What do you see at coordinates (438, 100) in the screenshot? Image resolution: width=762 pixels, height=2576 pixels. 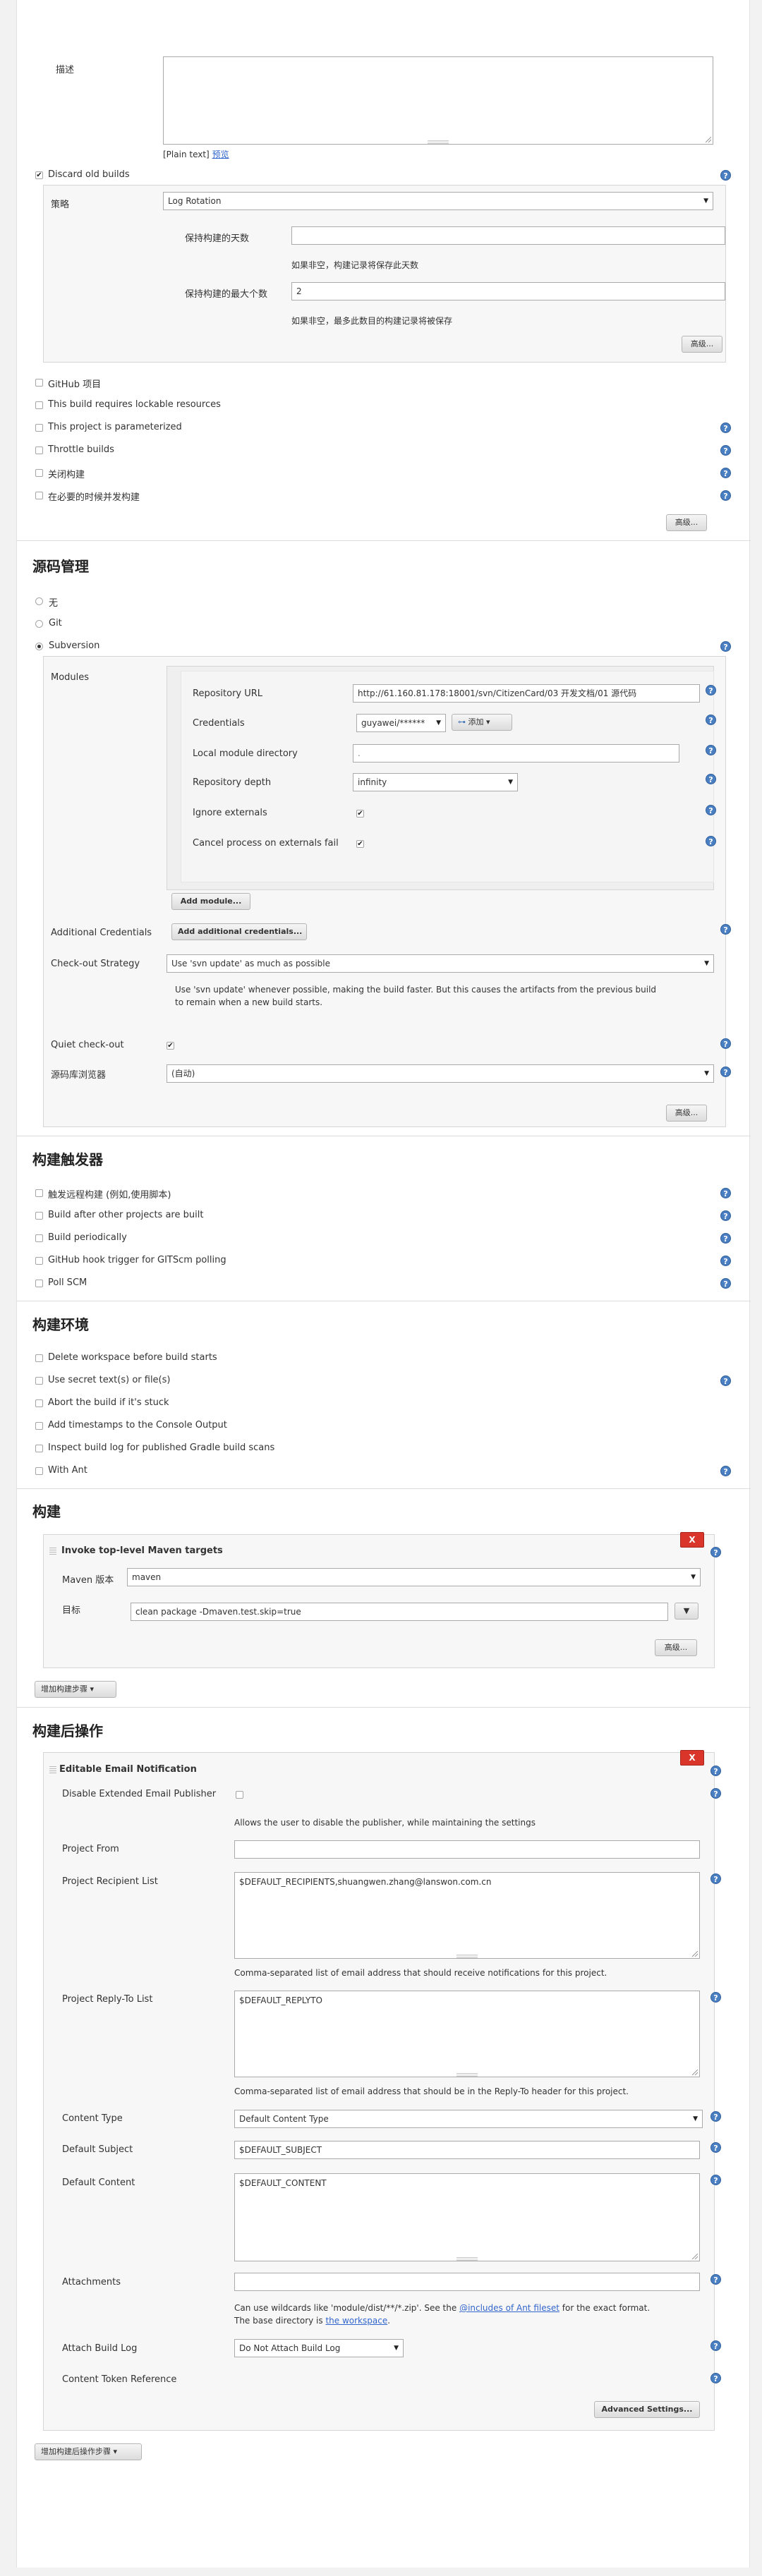 I see `description-textarea` at bounding box center [438, 100].